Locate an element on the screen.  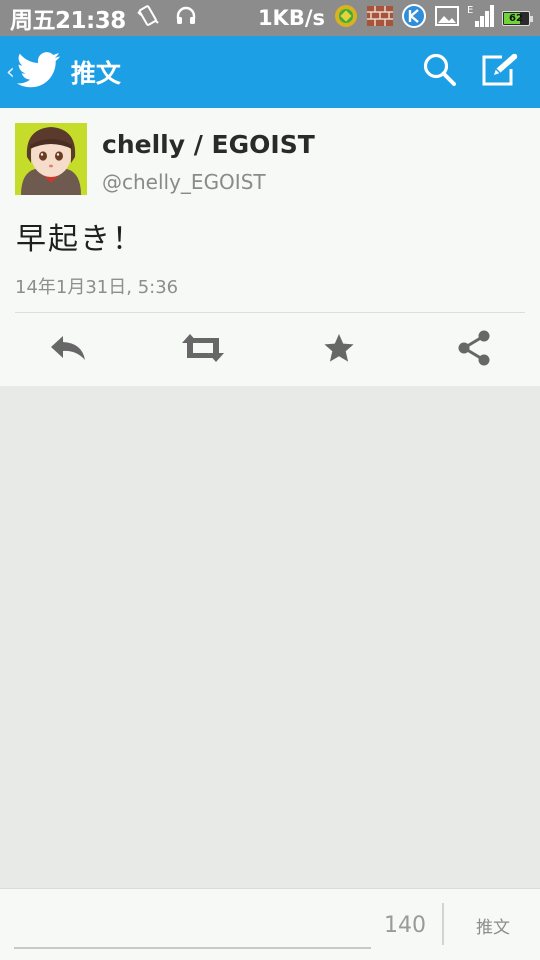
battery-level: 62 is located at coordinates (516, 18).